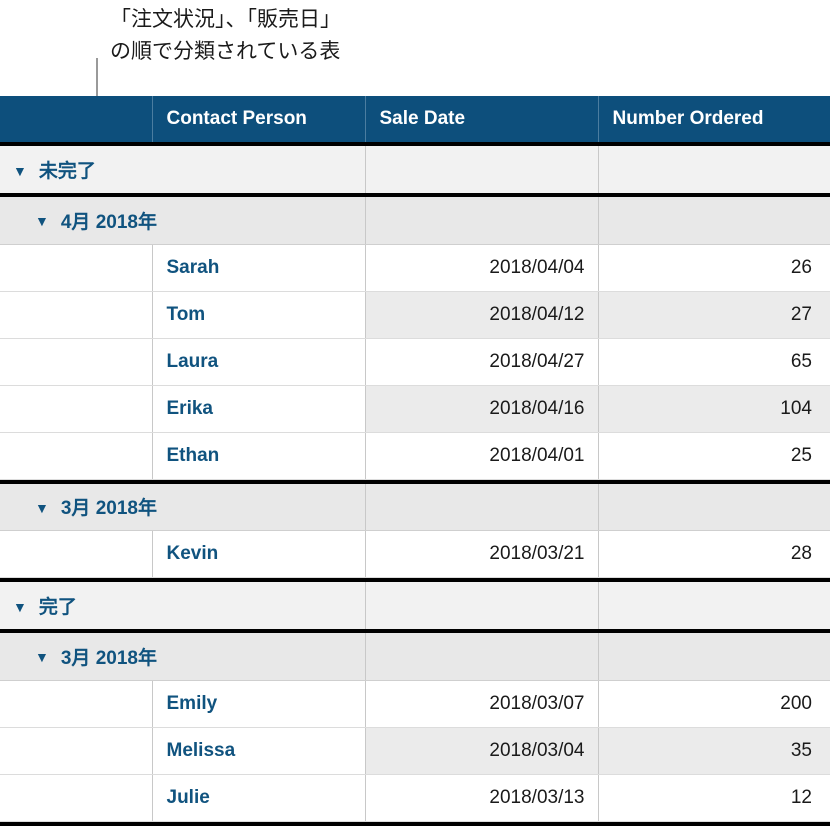  What do you see at coordinates (482, 751) in the screenshot?
I see `cell-sale-date: 2018/03/04` at bounding box center [482, 751].